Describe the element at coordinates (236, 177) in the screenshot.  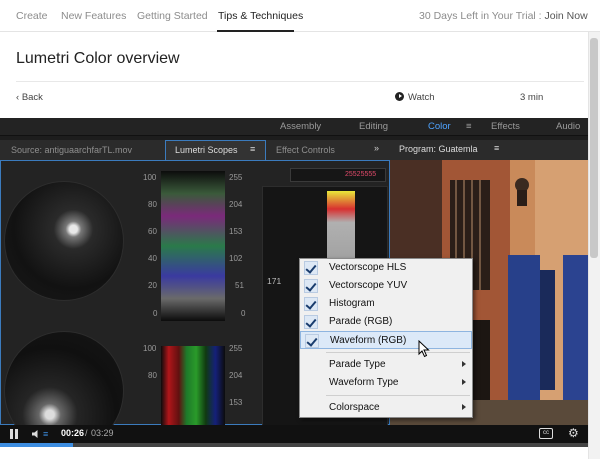
I see `wf-right-tick: 255` at that location.